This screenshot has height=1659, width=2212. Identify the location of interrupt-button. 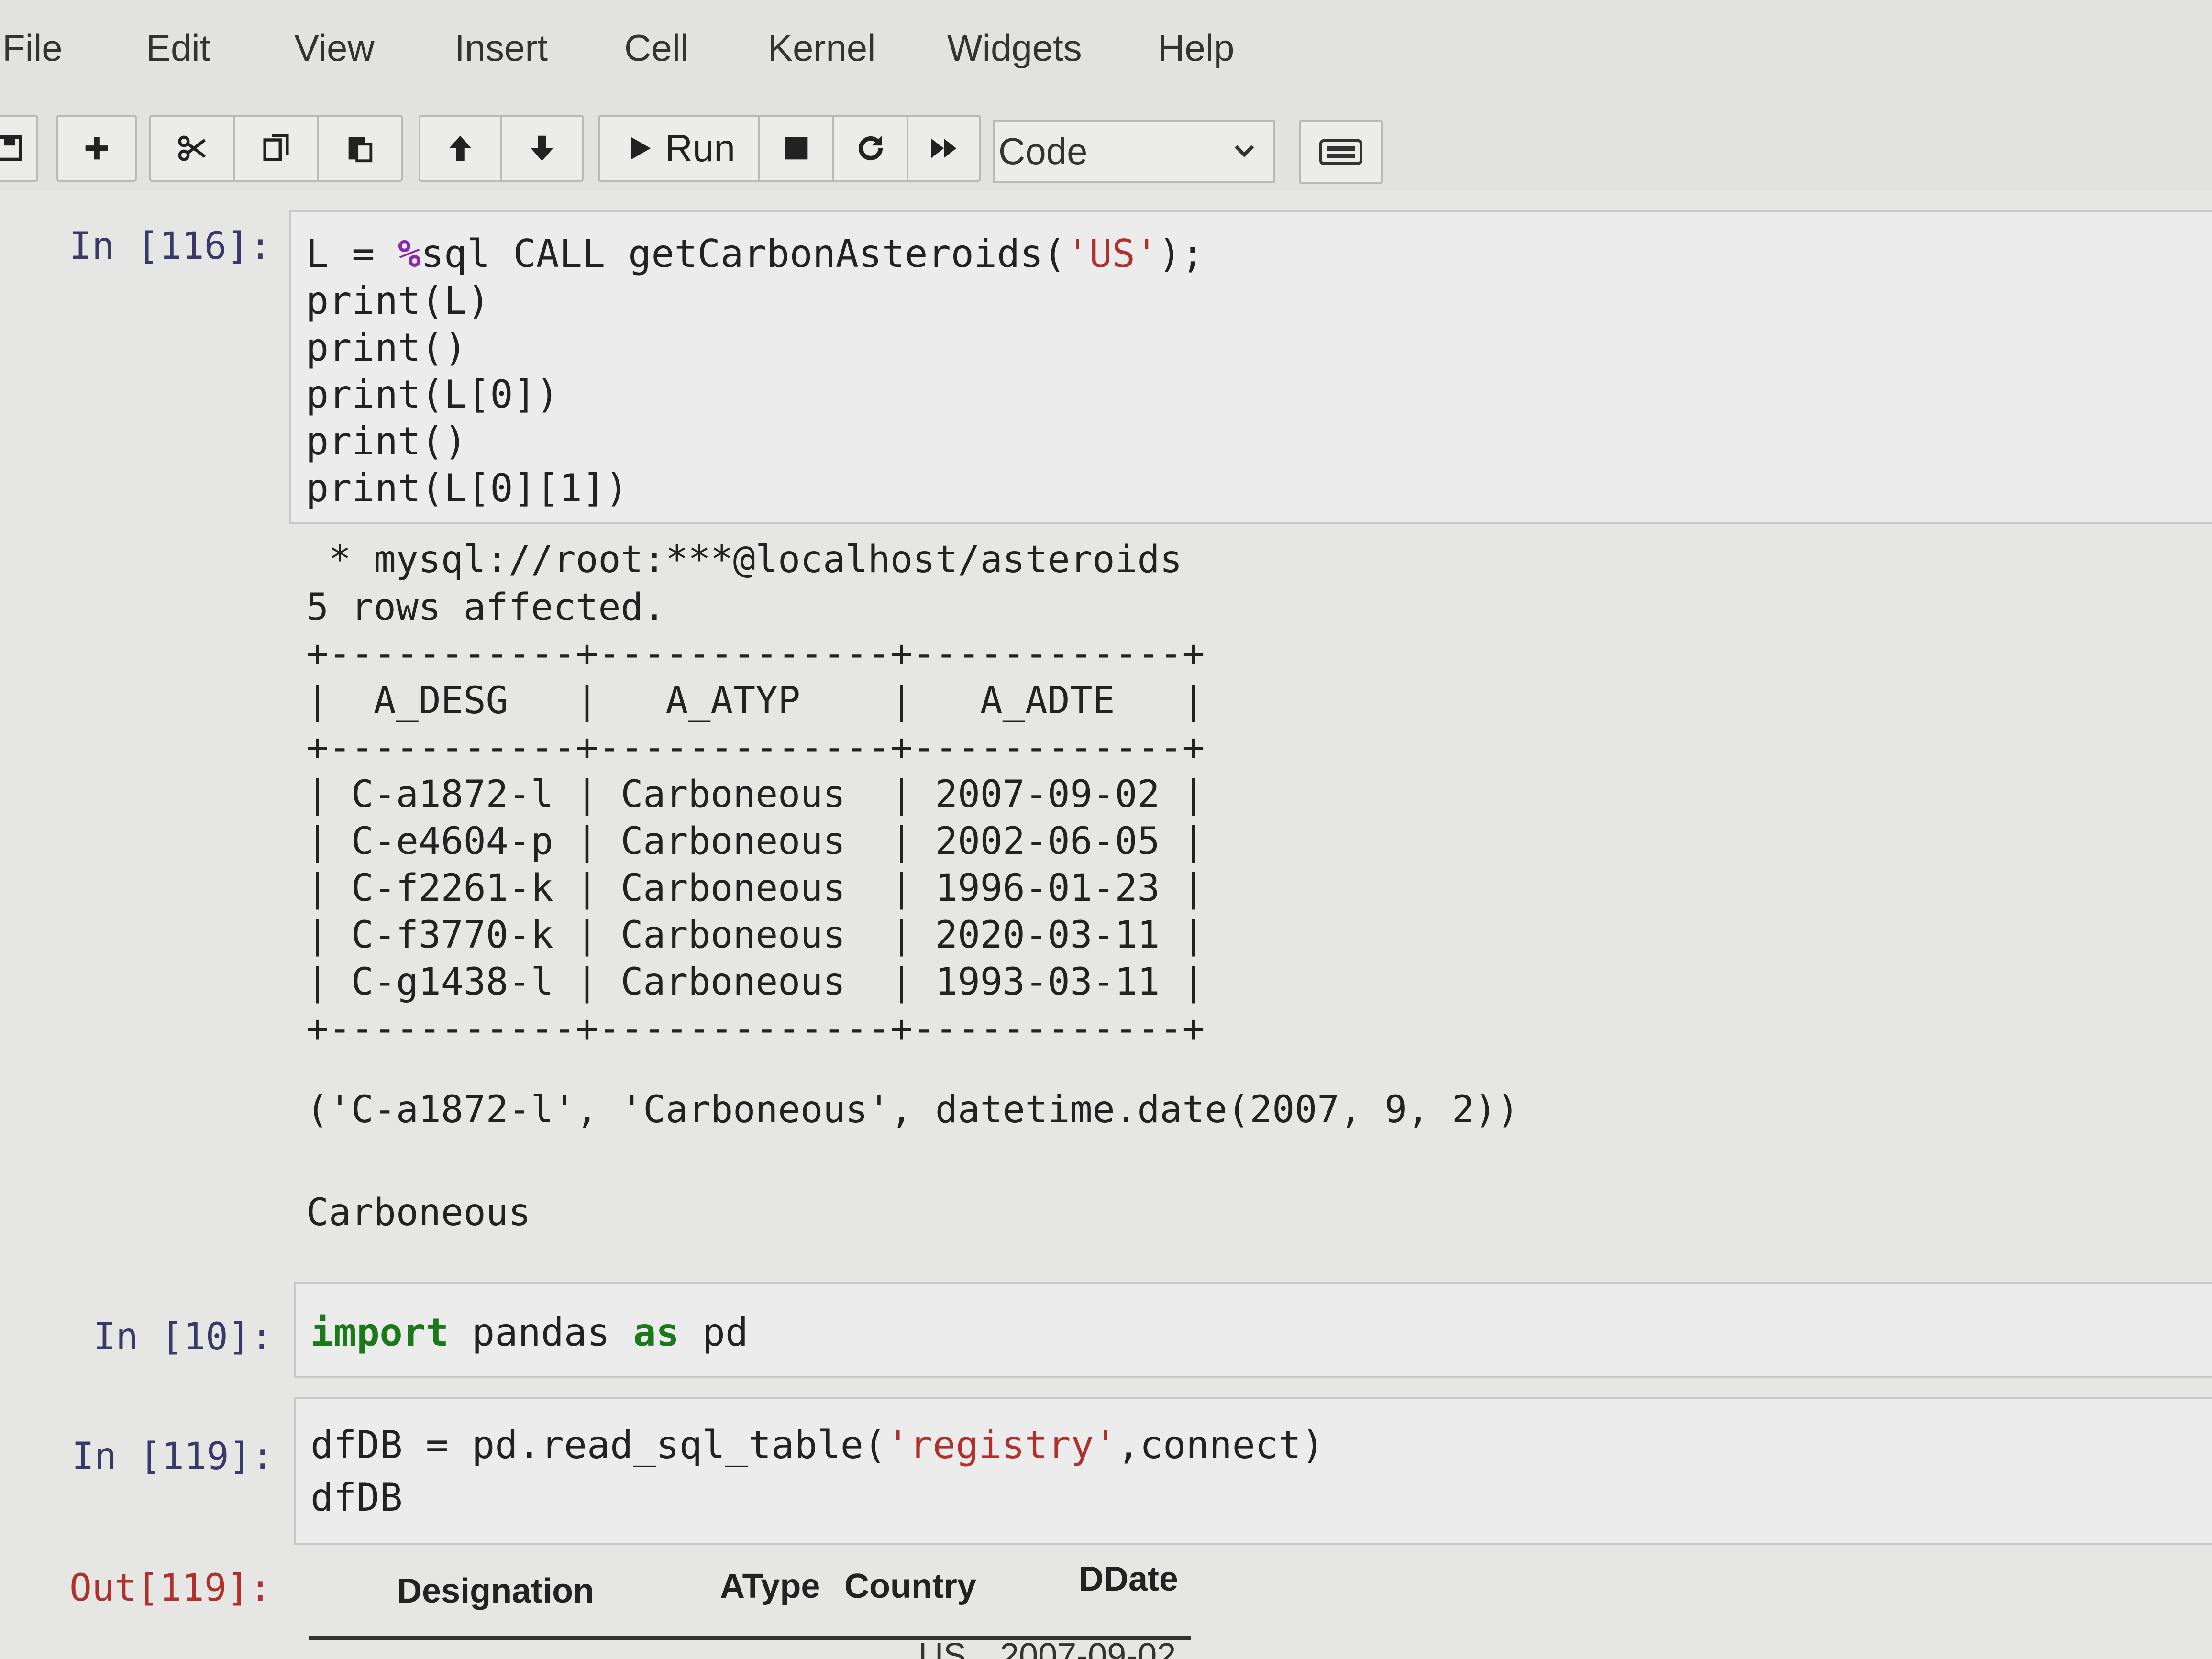
(797, 148).